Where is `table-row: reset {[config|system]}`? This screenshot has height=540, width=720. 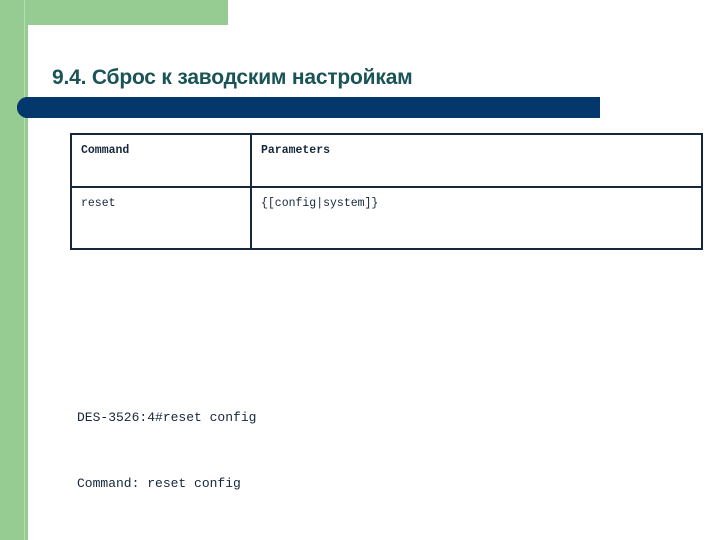 table-row: reset {[config|system]} is located at coordinates (386, 218).